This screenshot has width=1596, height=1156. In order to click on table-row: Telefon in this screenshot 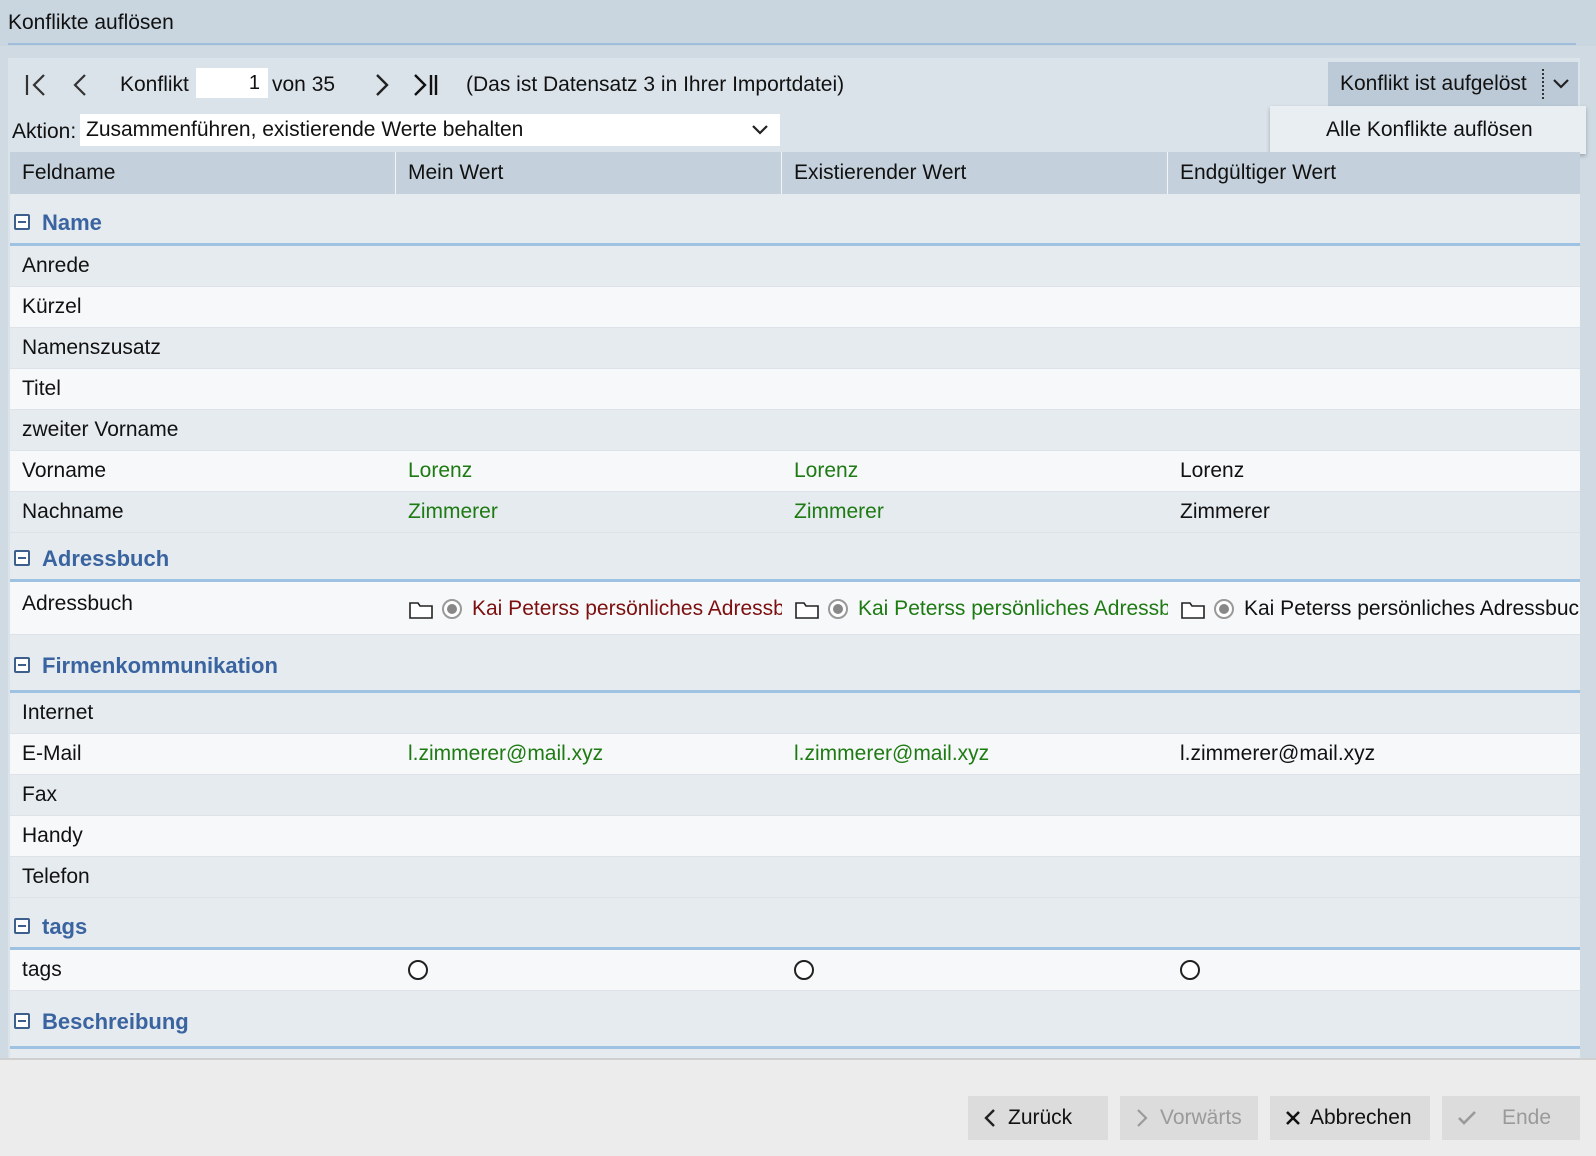, I will do `click(795, 877)`.